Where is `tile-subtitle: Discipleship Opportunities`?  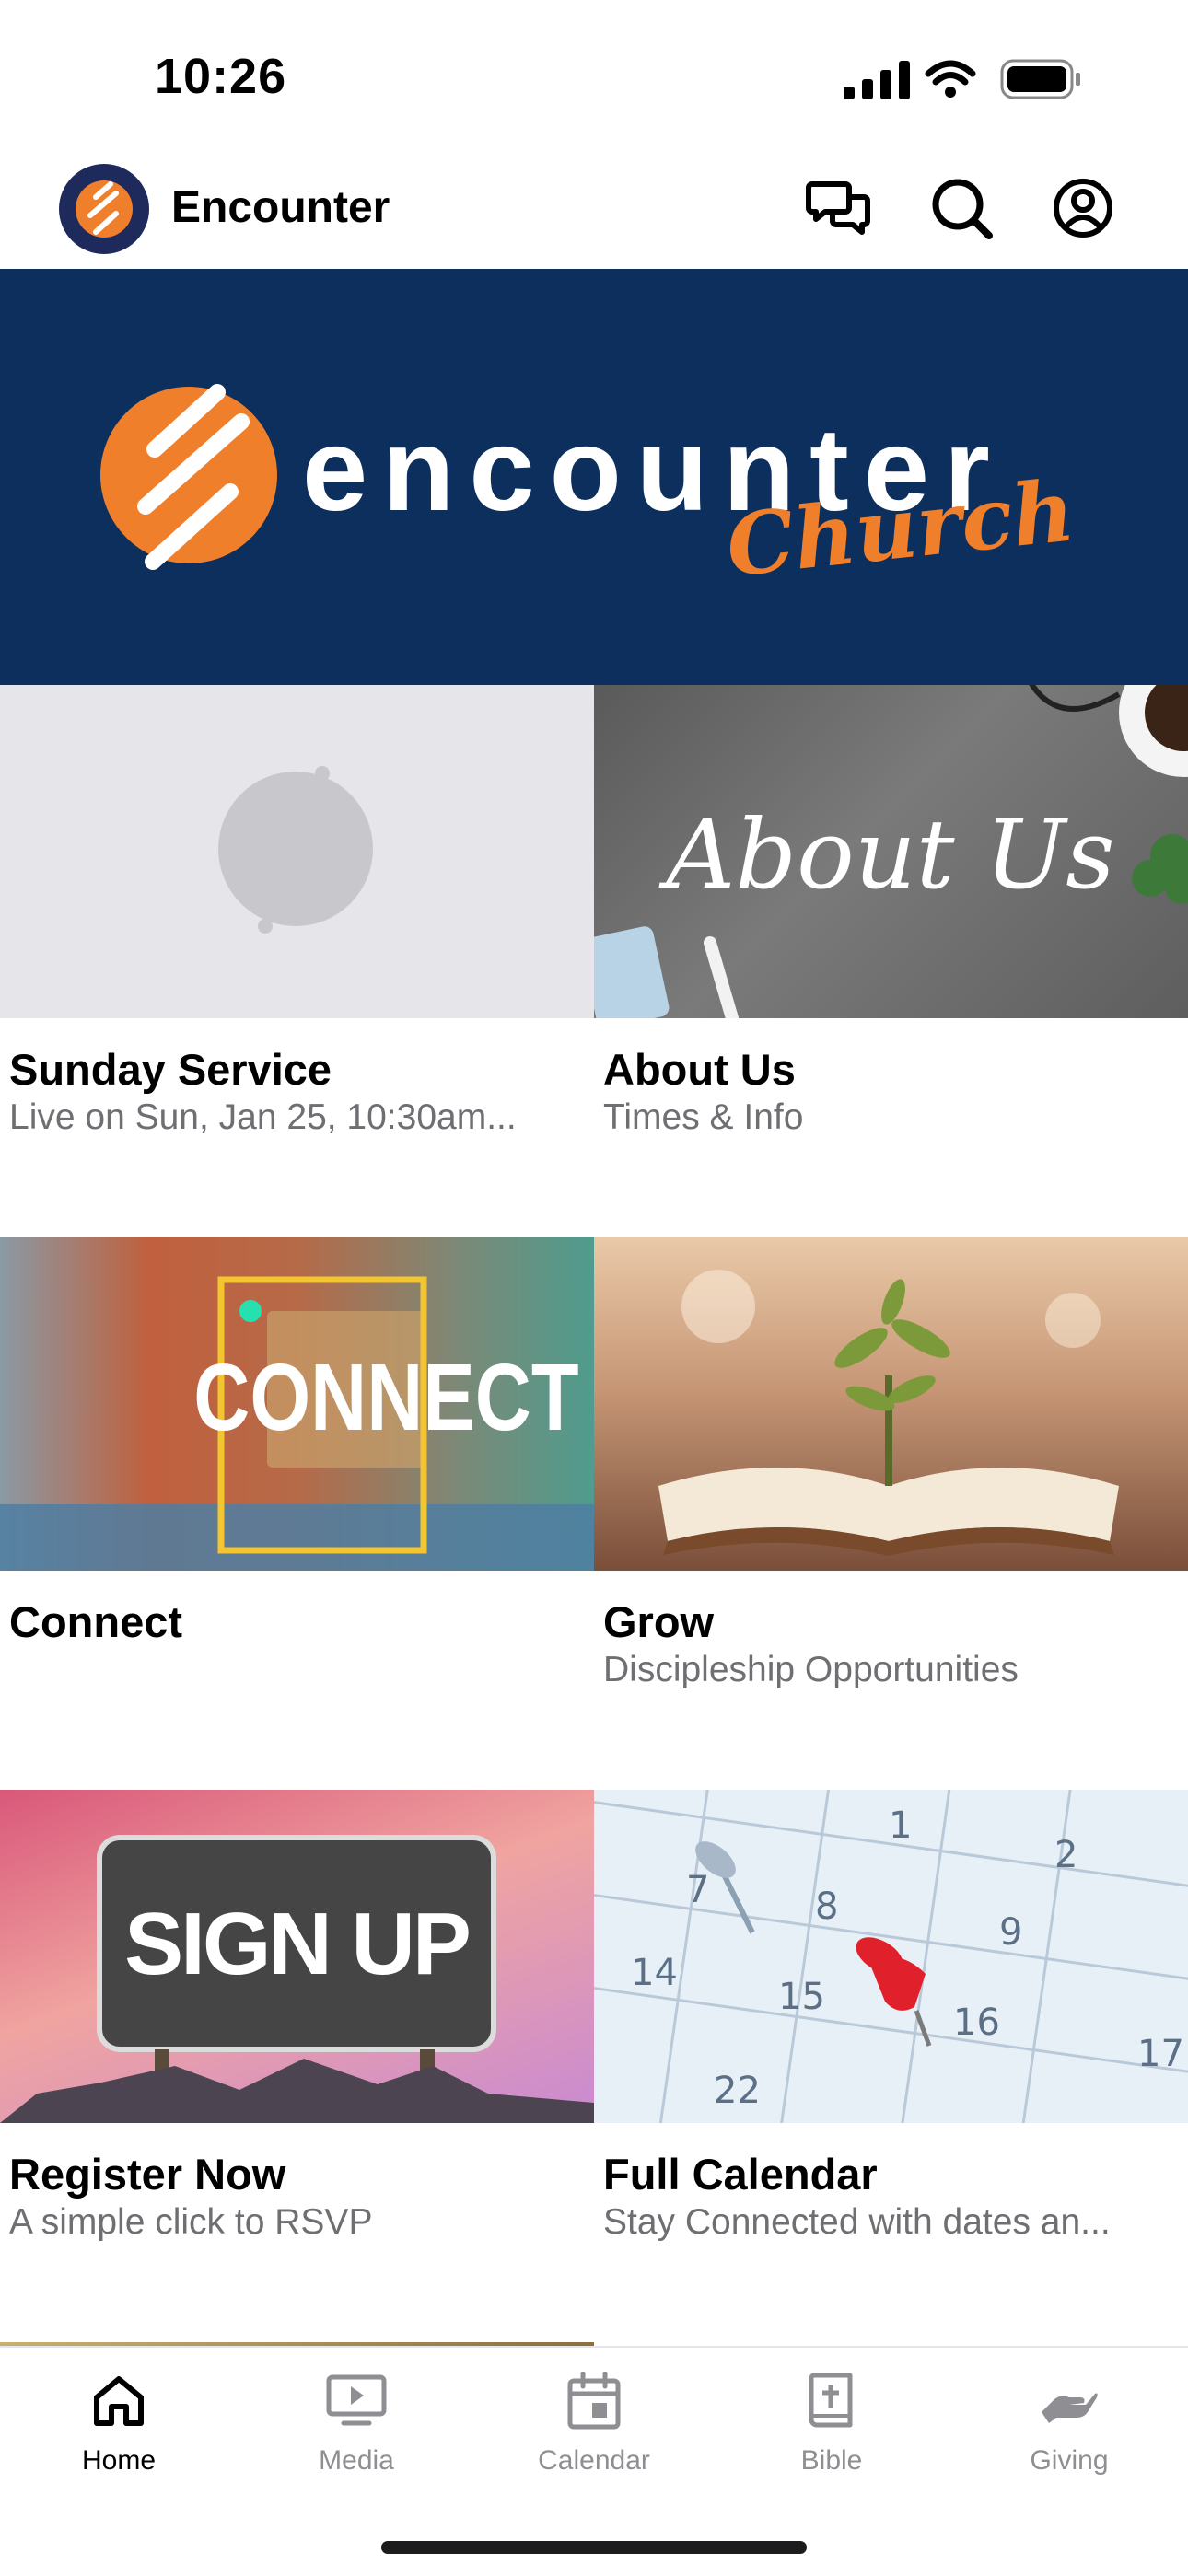
tile-subtitle: Discipleship Opportunities is located at coordinates (811, 1669).